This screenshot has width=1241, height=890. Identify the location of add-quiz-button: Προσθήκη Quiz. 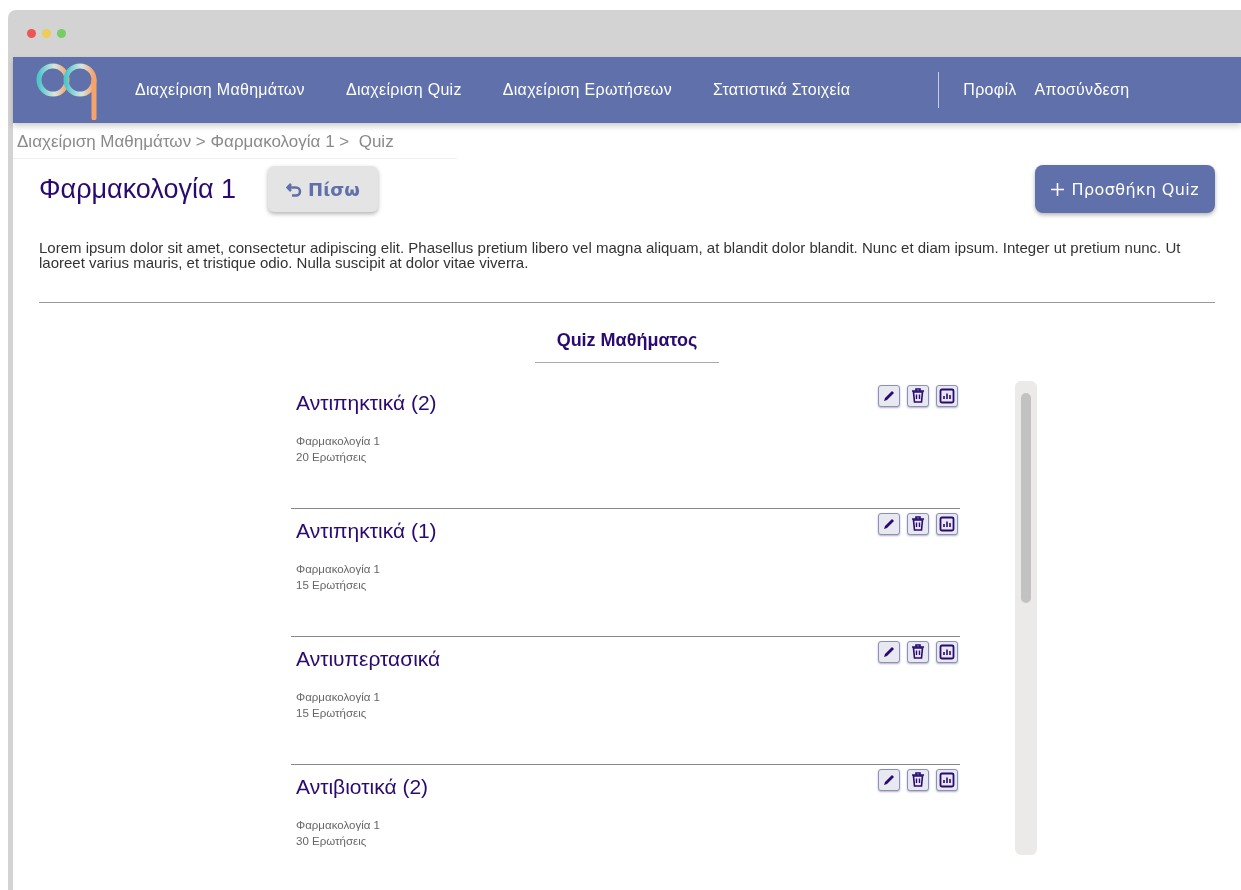
(1124, 189).